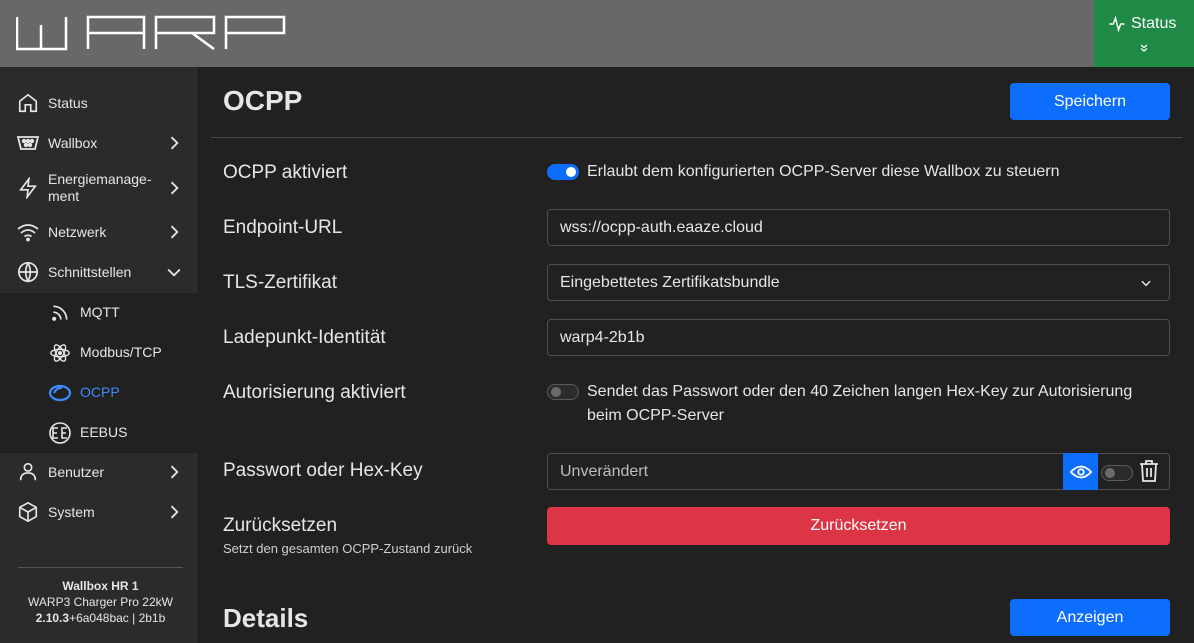  I want to click on sidebar-item-wallbox: Wallbox, so click(99, 143).